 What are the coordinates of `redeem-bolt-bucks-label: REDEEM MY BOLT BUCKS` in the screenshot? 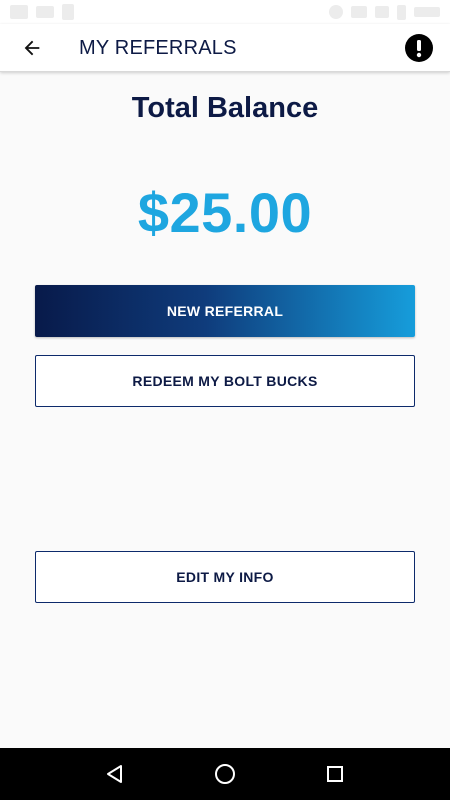 It's located at (225, 381).